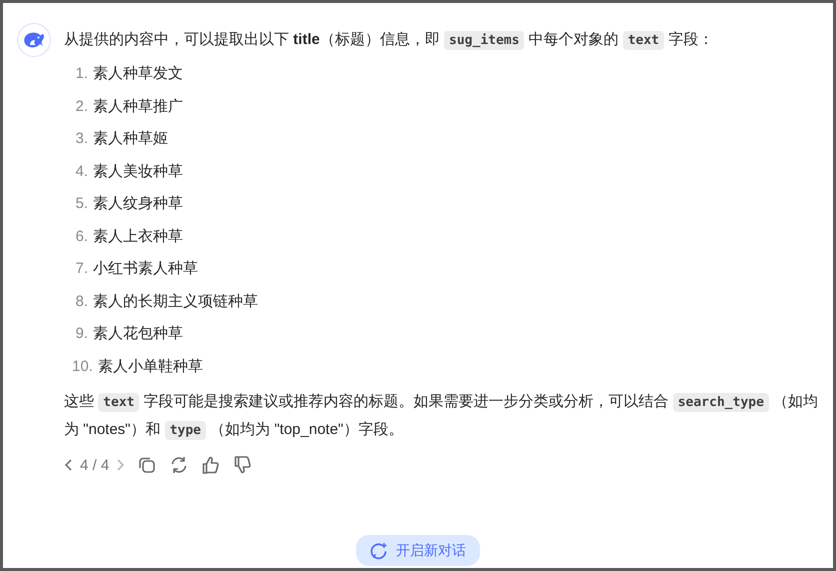 The height and width of the screenshot is (571, 836). Describe the element at coordinates (441, 417) in the screenshot. I see `summary-text: 这些 text 字段可能是搜索建议或推荐内容的标题。如果需要进一步分类或分析，可以结合 search_type （如均为 "notes"）和 type （如均为 "top_note"）字段。` at that location.